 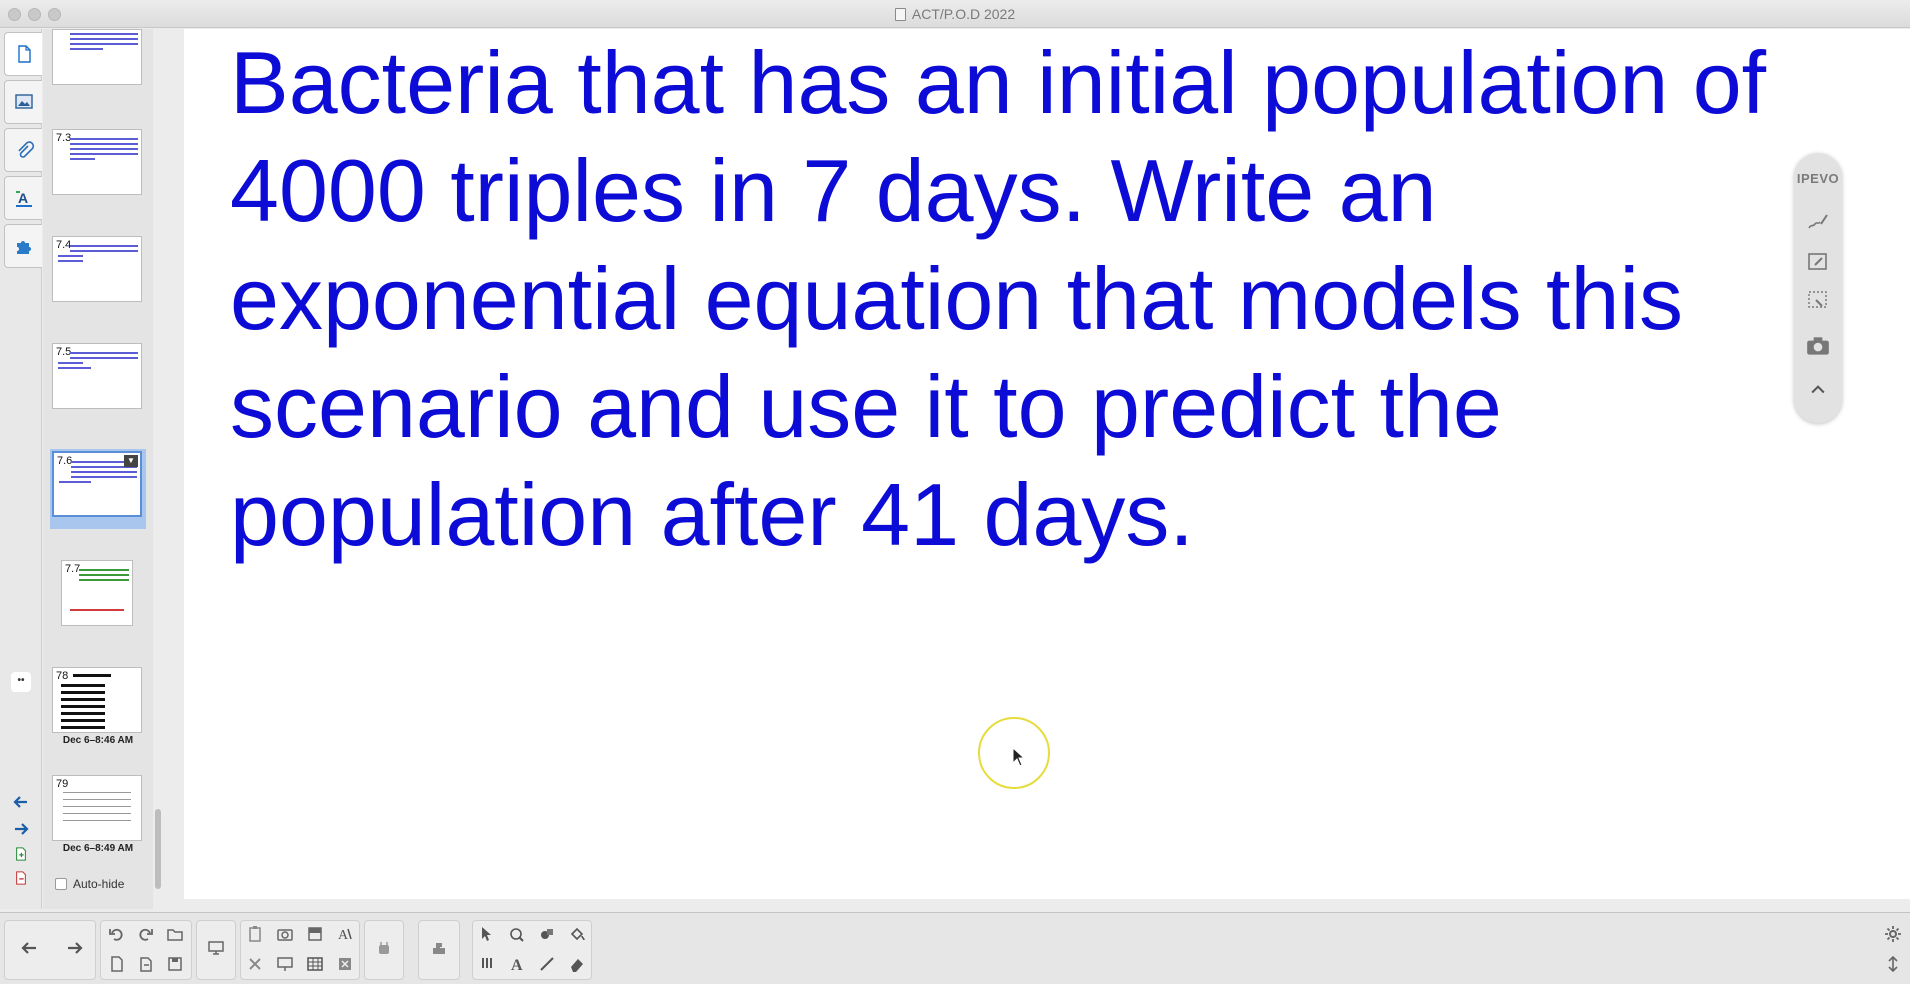 I want to click on add-page-button, so click(x=21, y=854).